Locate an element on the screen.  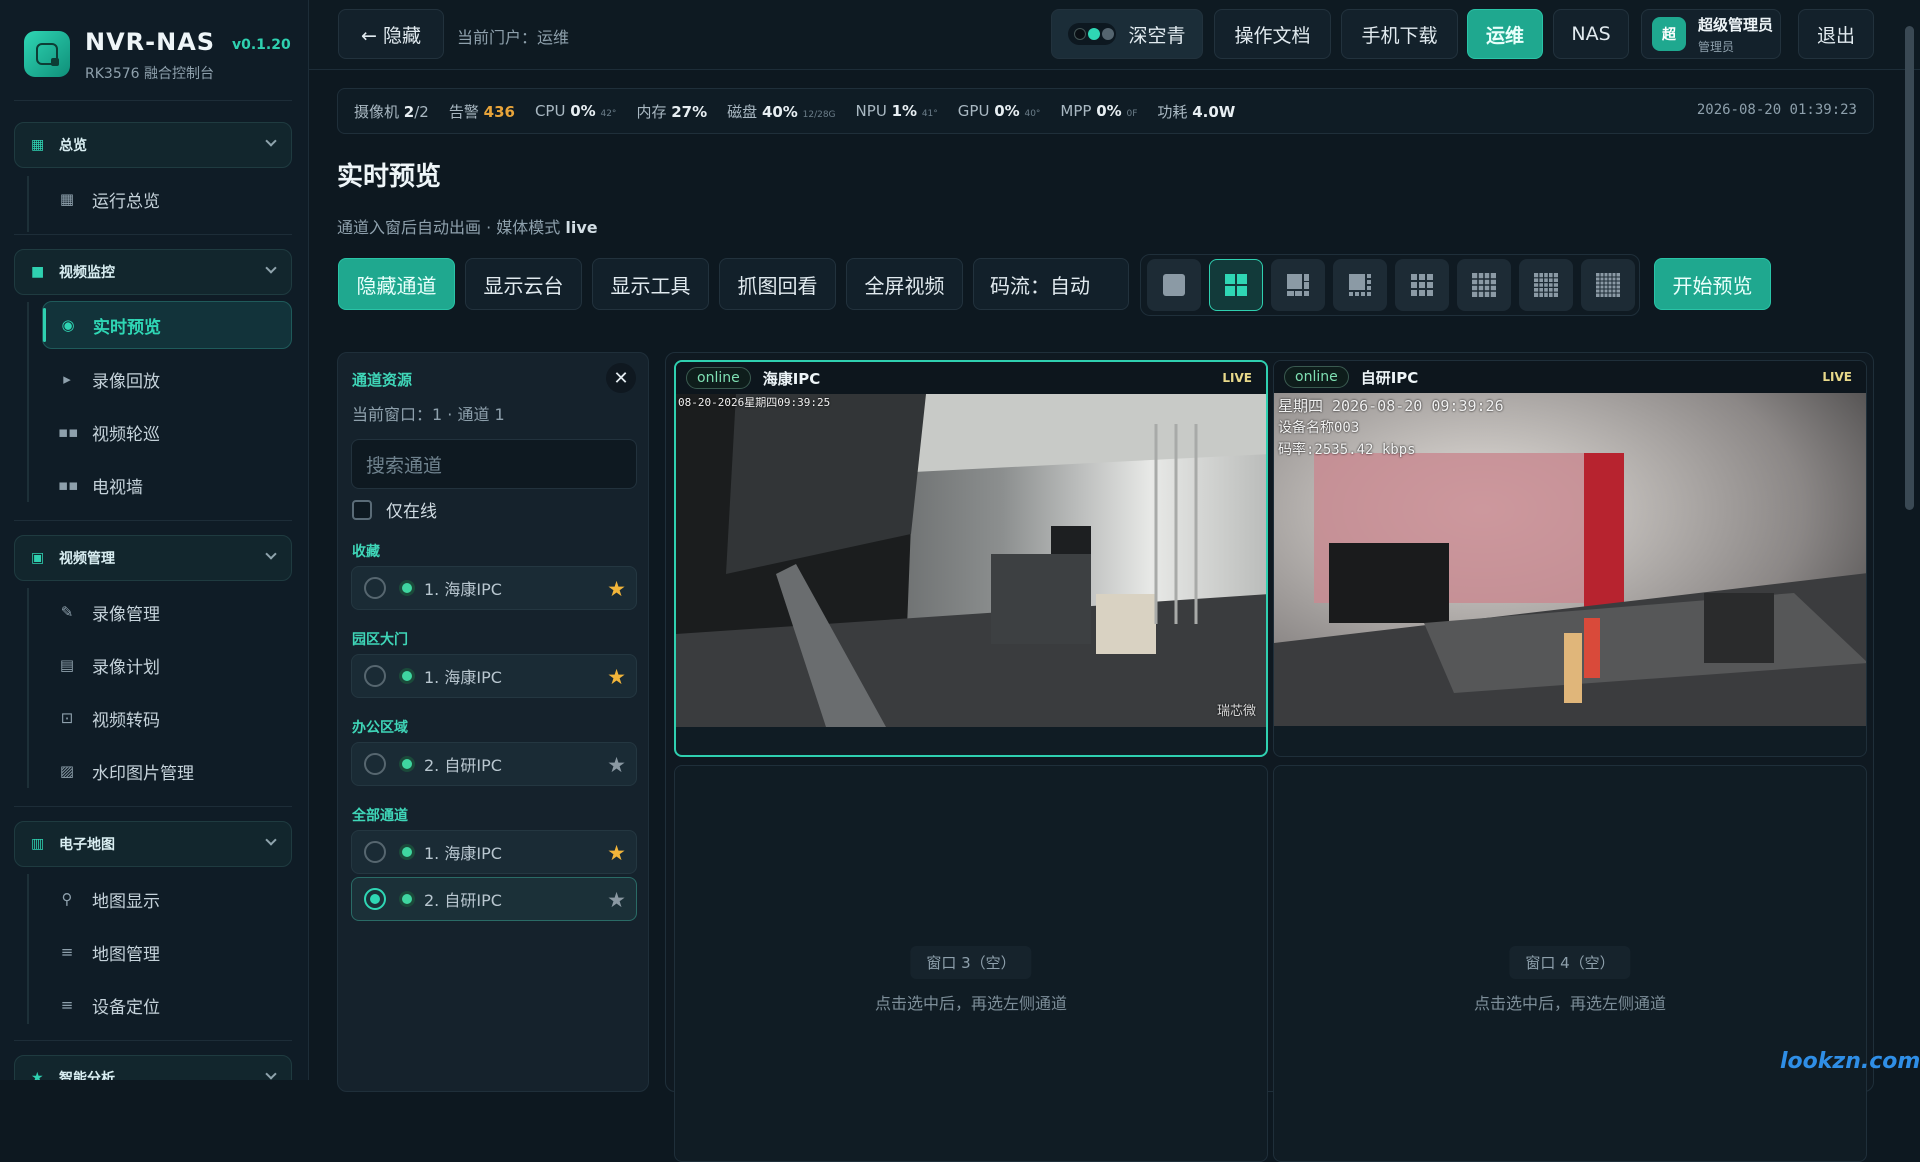
system-time: 2026-08-20 01:39:23 is located at coordinates (1776, 110).